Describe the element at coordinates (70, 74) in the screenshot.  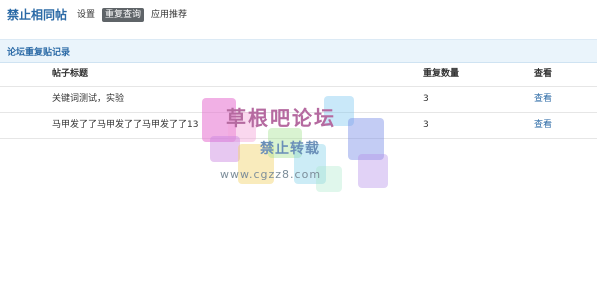
I see `column-header-title: 帖子标题` at that location.